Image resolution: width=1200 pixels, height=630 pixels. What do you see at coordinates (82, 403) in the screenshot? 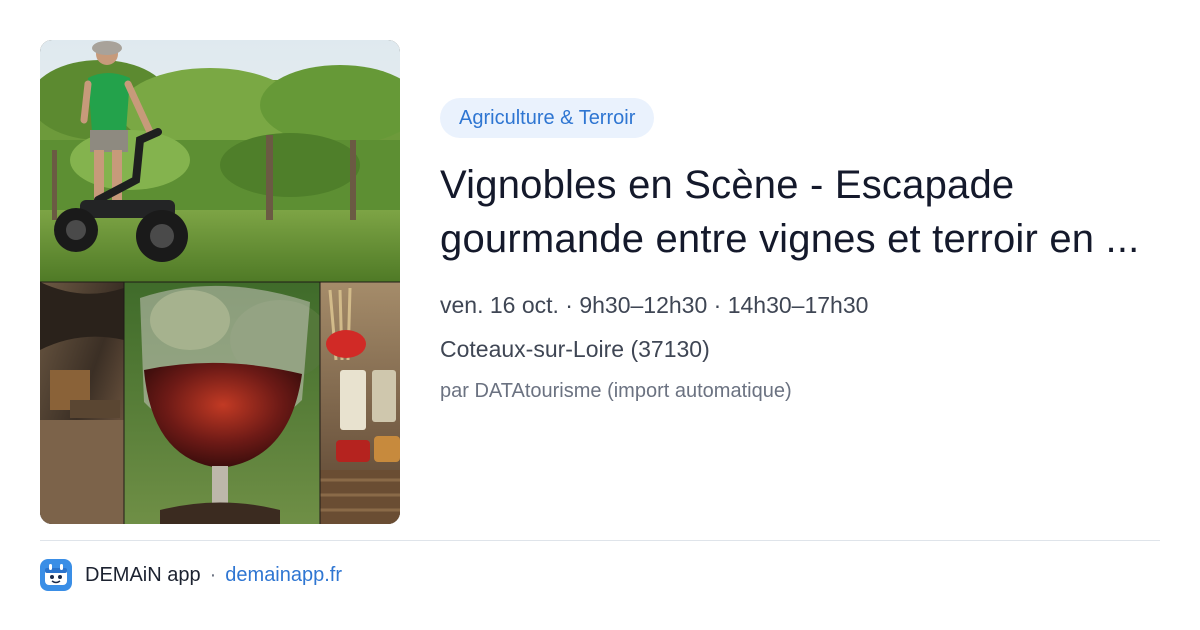
I see `cave-photo` at bounding box center [82, 403].